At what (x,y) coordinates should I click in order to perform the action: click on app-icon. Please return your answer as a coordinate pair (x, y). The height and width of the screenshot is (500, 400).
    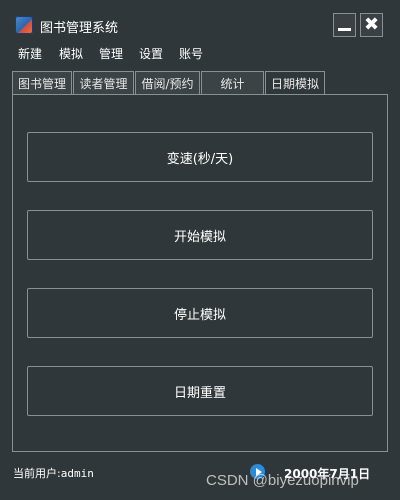
    Looking at the image, I should click on (24, 25).